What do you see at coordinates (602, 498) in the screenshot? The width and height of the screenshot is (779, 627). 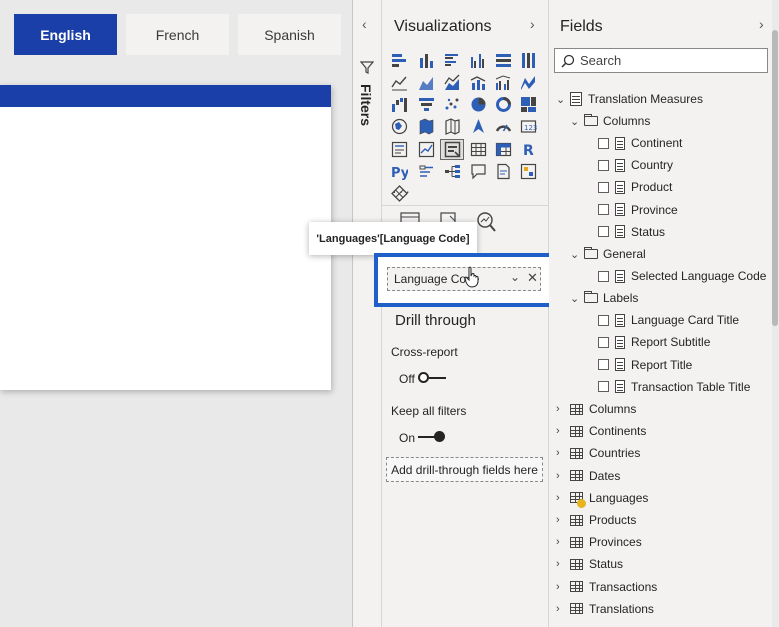 I see `tree-table-languages: › Languages` at bounding box center [602, 498].